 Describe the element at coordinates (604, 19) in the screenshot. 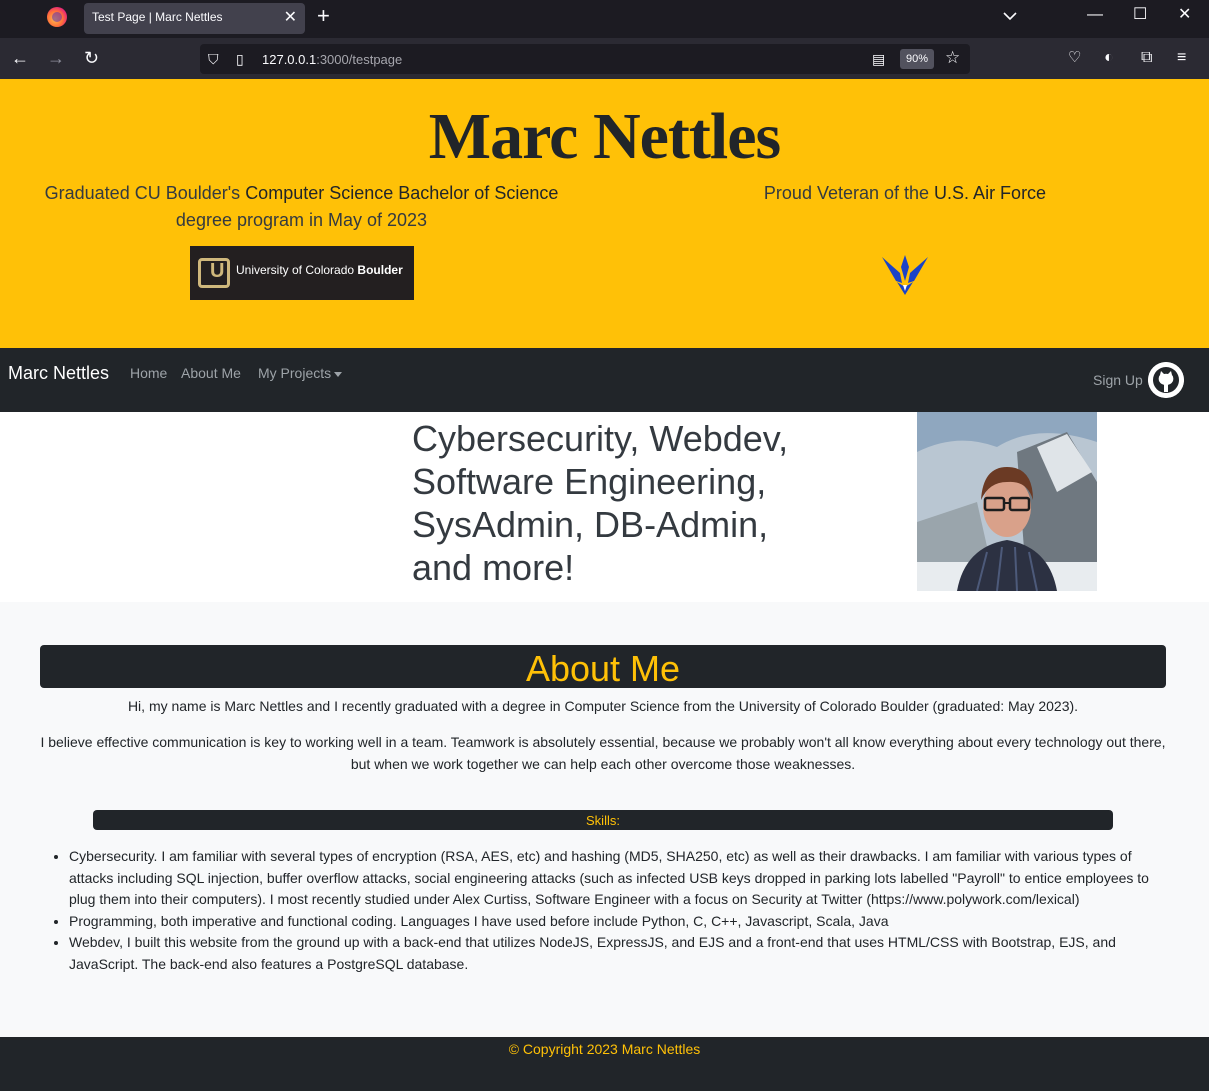

I see `browser-tab-bar: Test Page | Marc Nettles ✕ + — ☐ ✕` at that location.